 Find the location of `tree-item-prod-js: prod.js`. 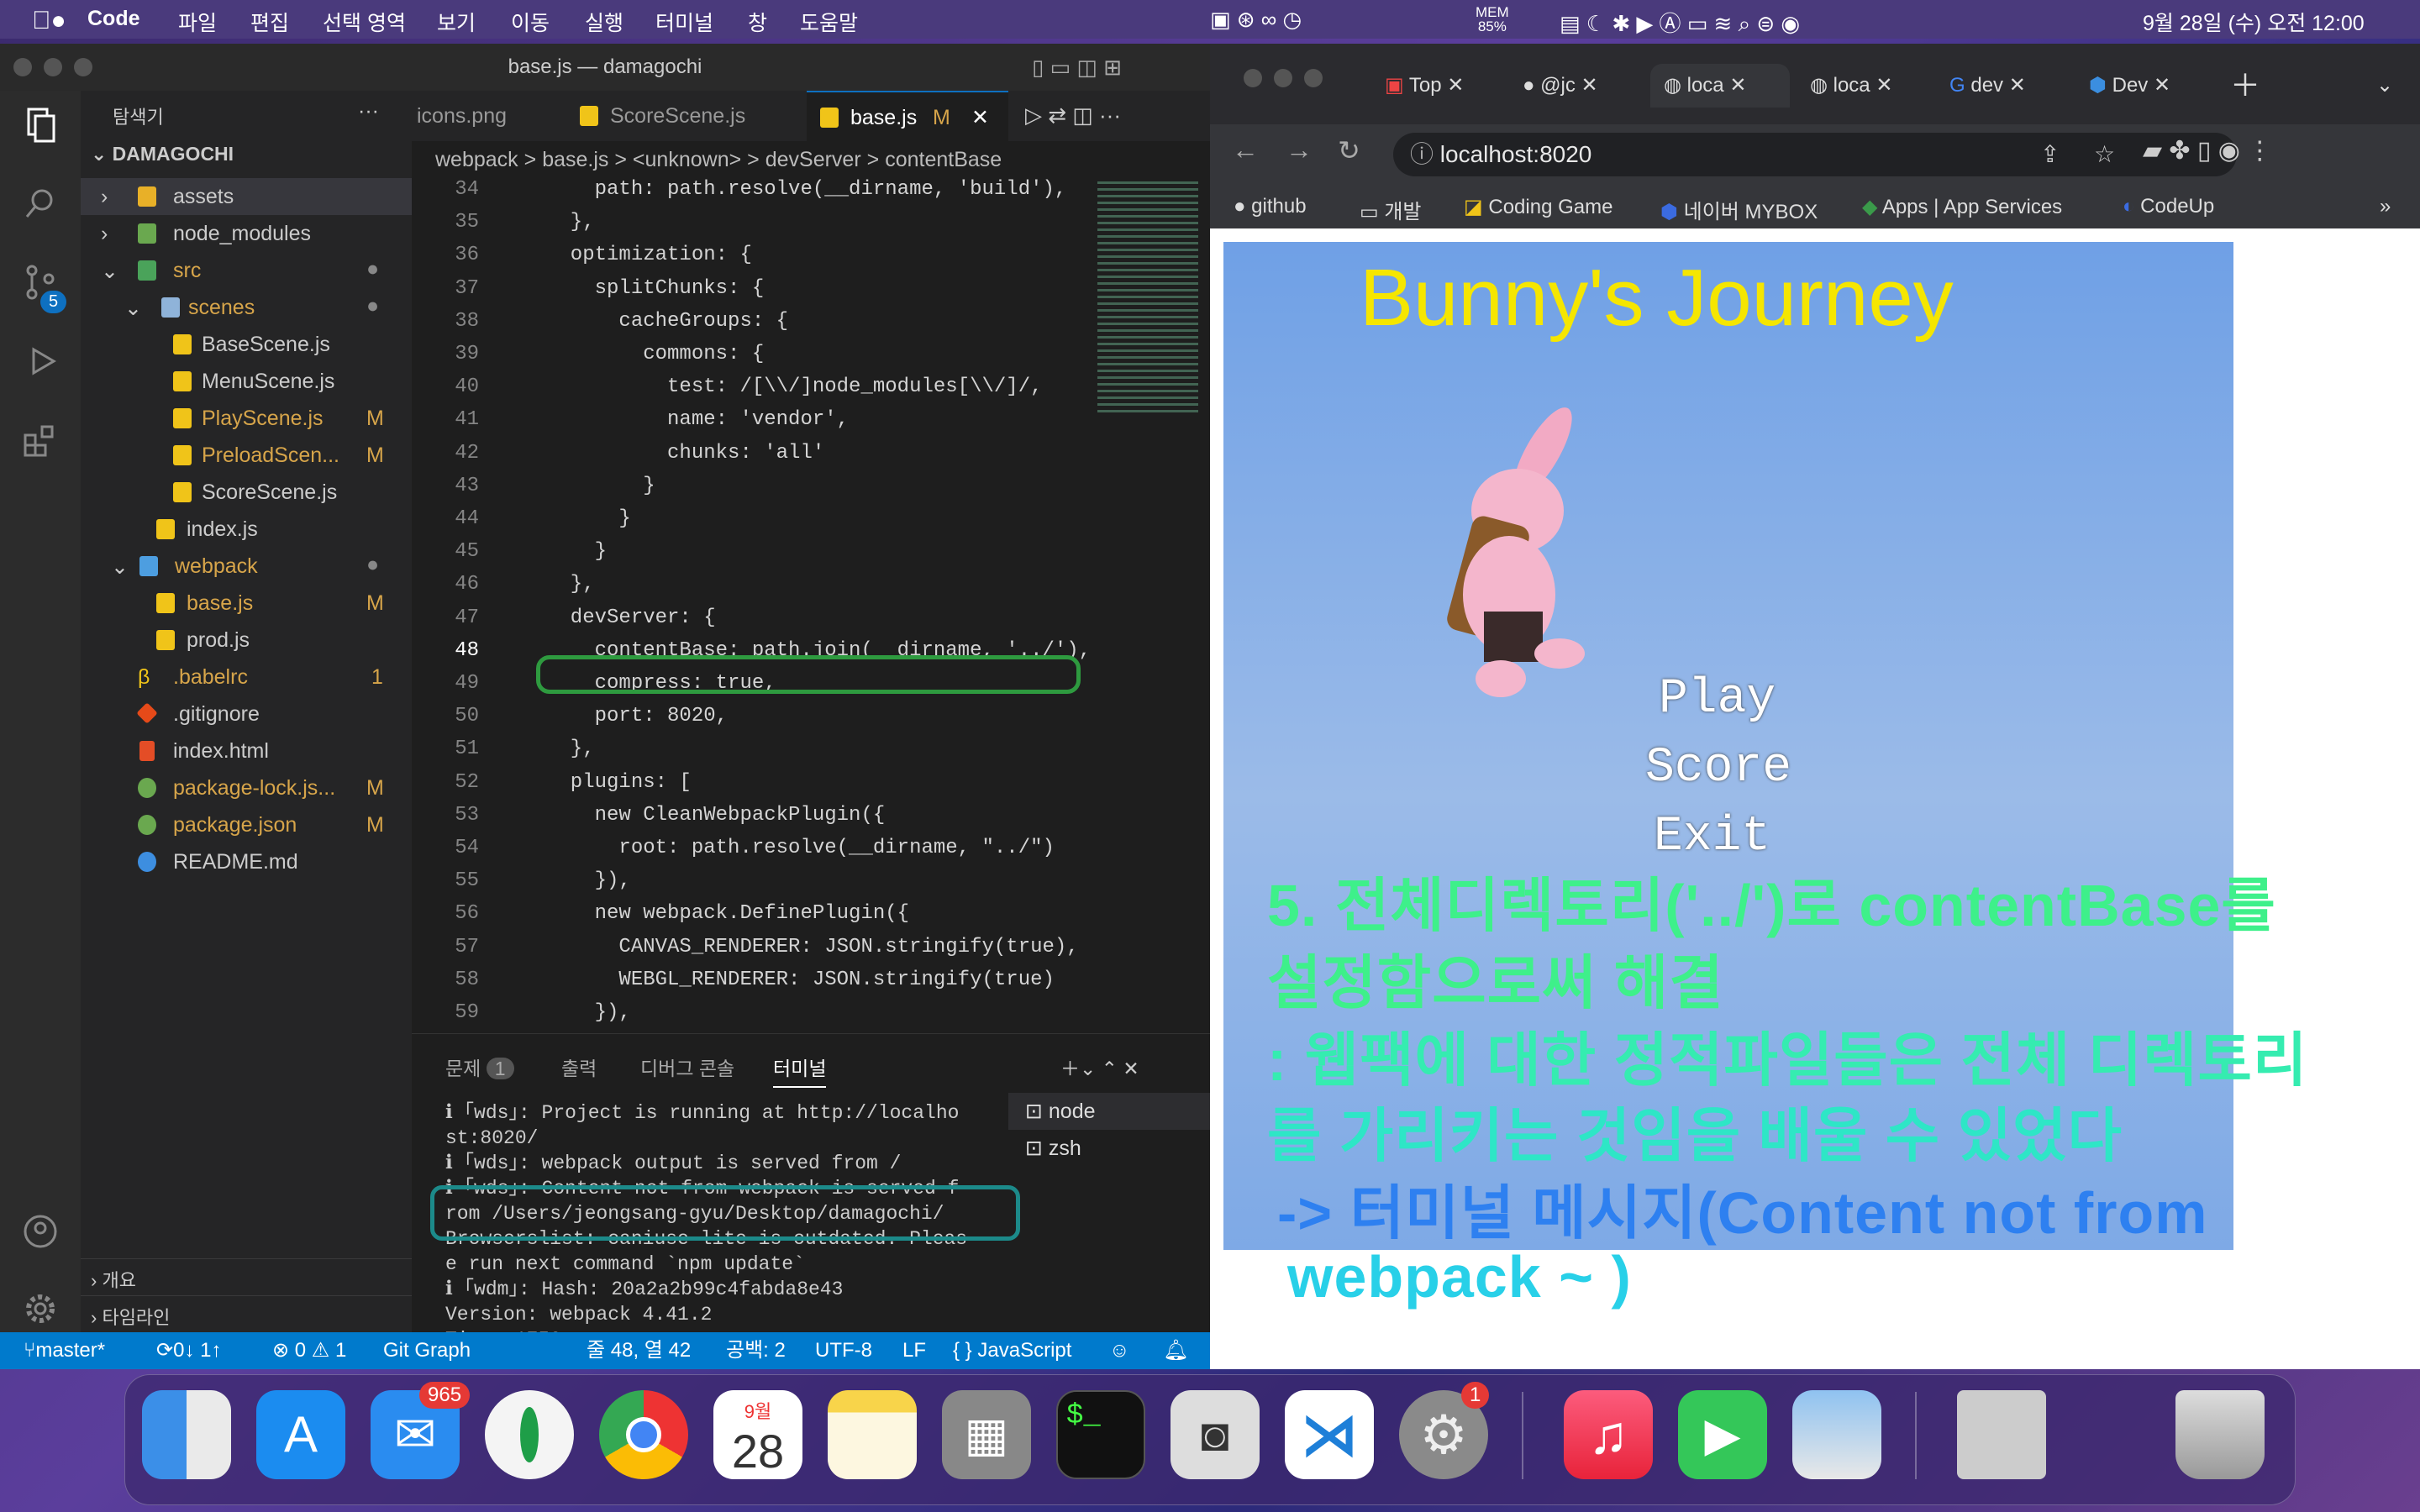

tree-item-prod-js: prod.js is located at coordinates (247, 640).